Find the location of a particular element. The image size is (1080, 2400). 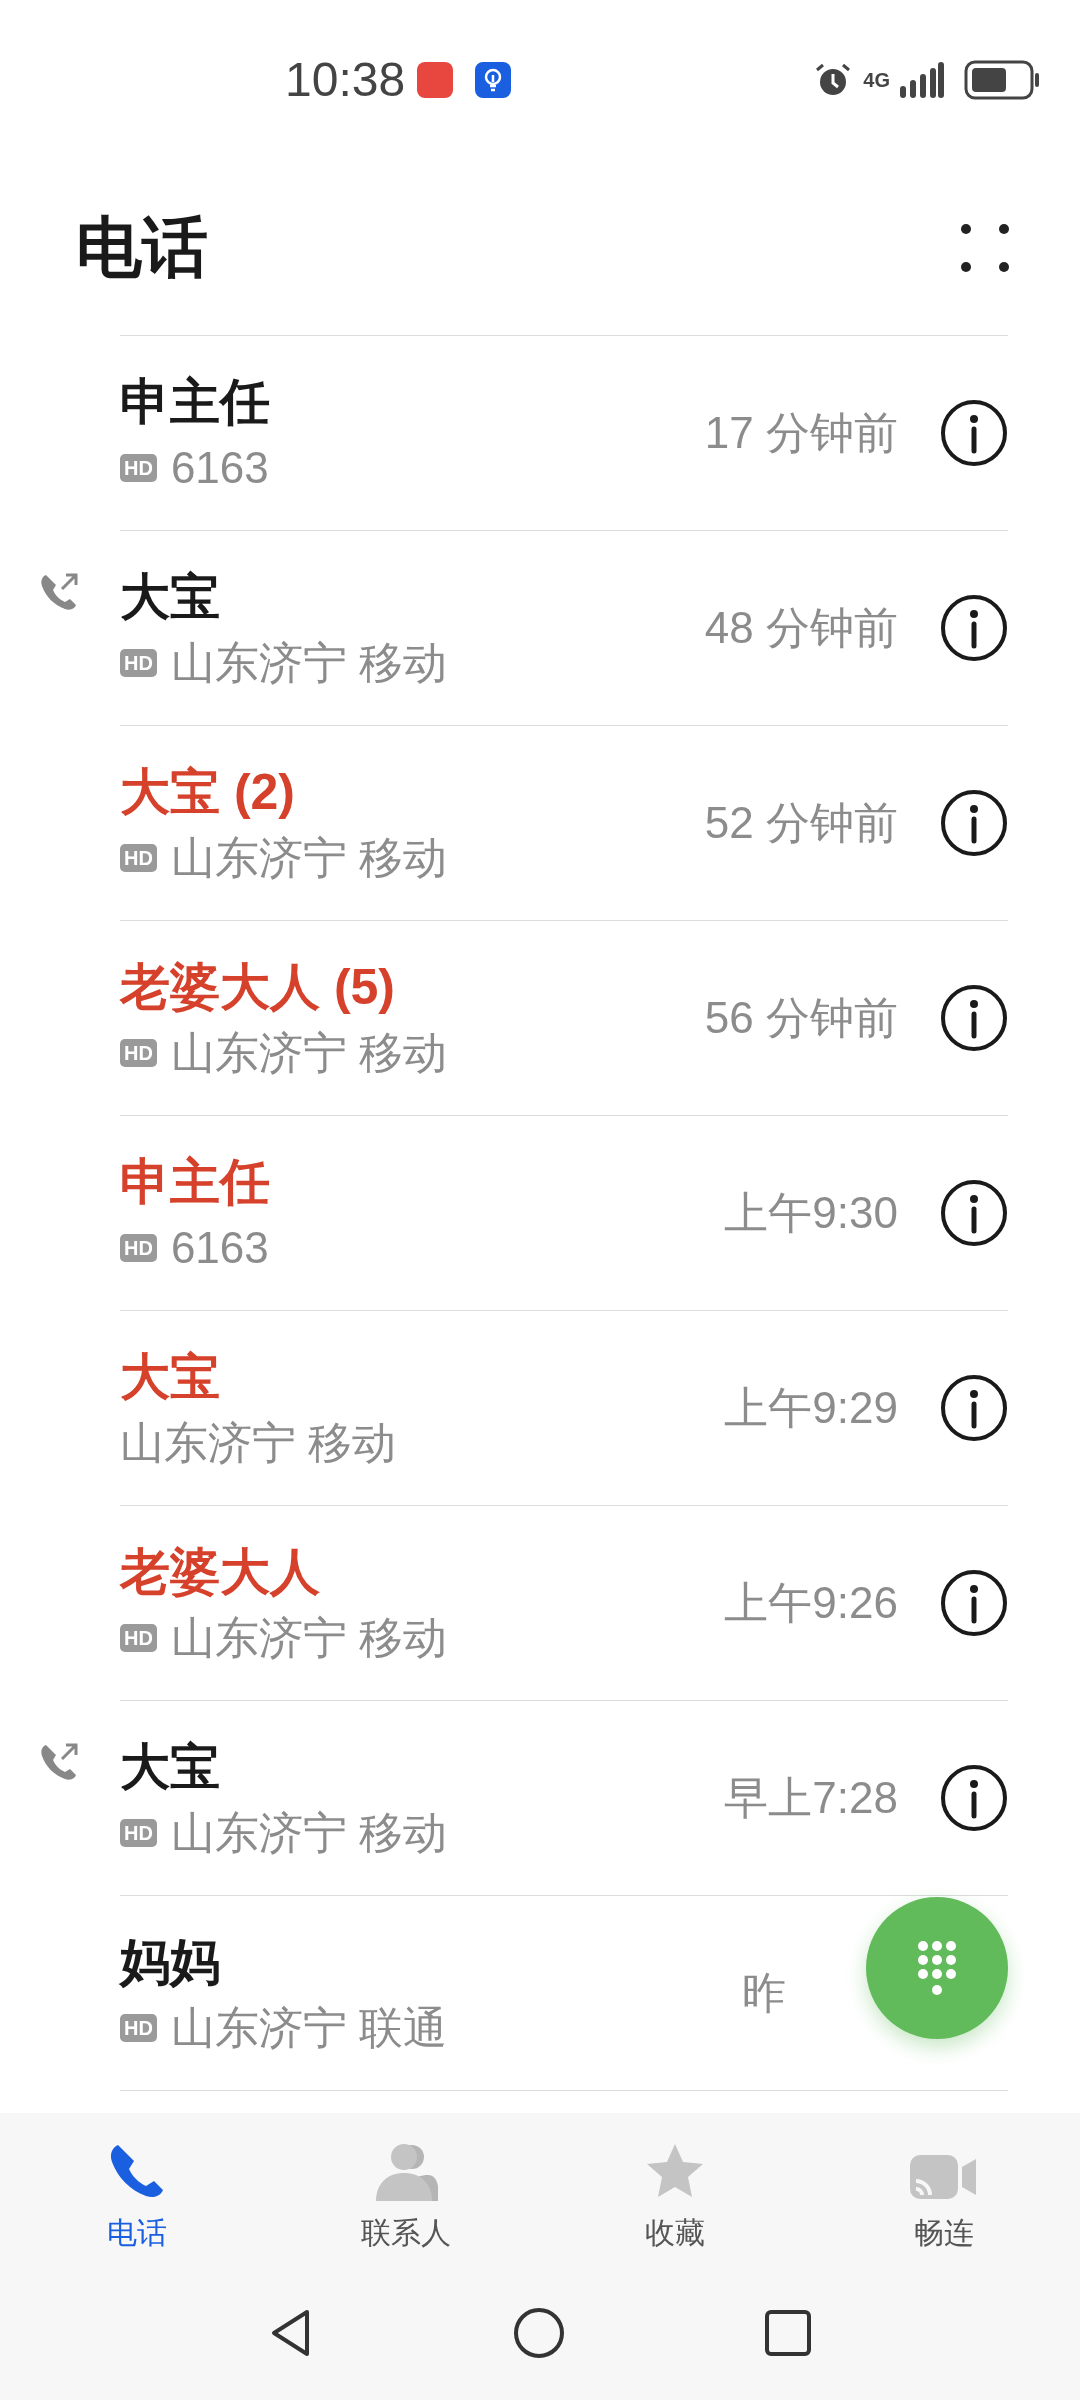

contact-name: 大宝 (2) is located at coordinates (208, 792).